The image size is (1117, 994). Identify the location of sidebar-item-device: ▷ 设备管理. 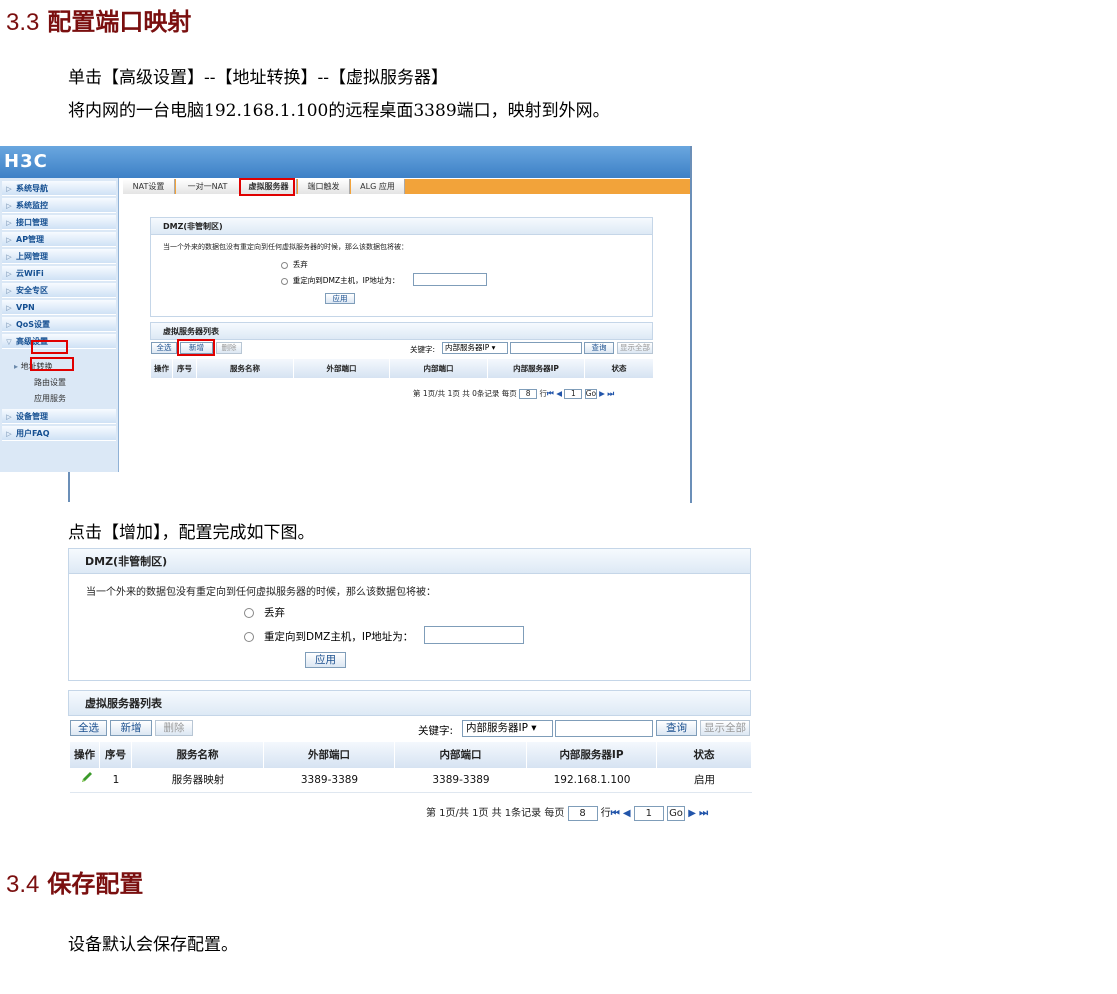
(59, 416).